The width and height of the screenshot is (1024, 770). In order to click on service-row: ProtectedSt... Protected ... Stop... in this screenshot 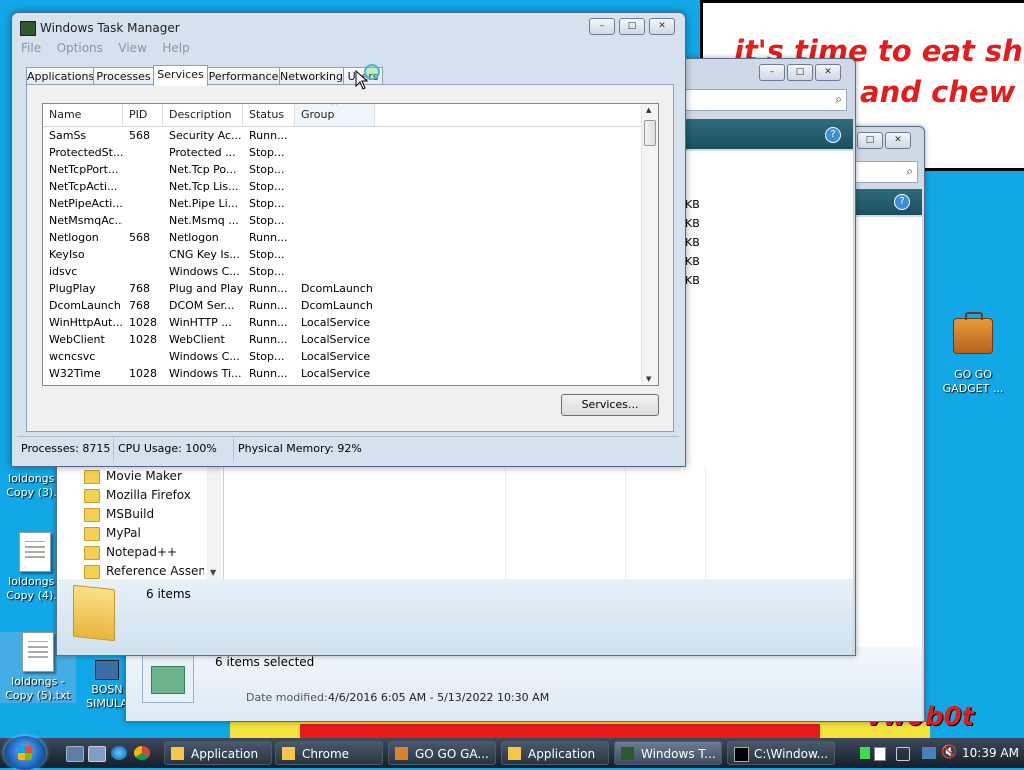, I will do `click(343, 152)`.